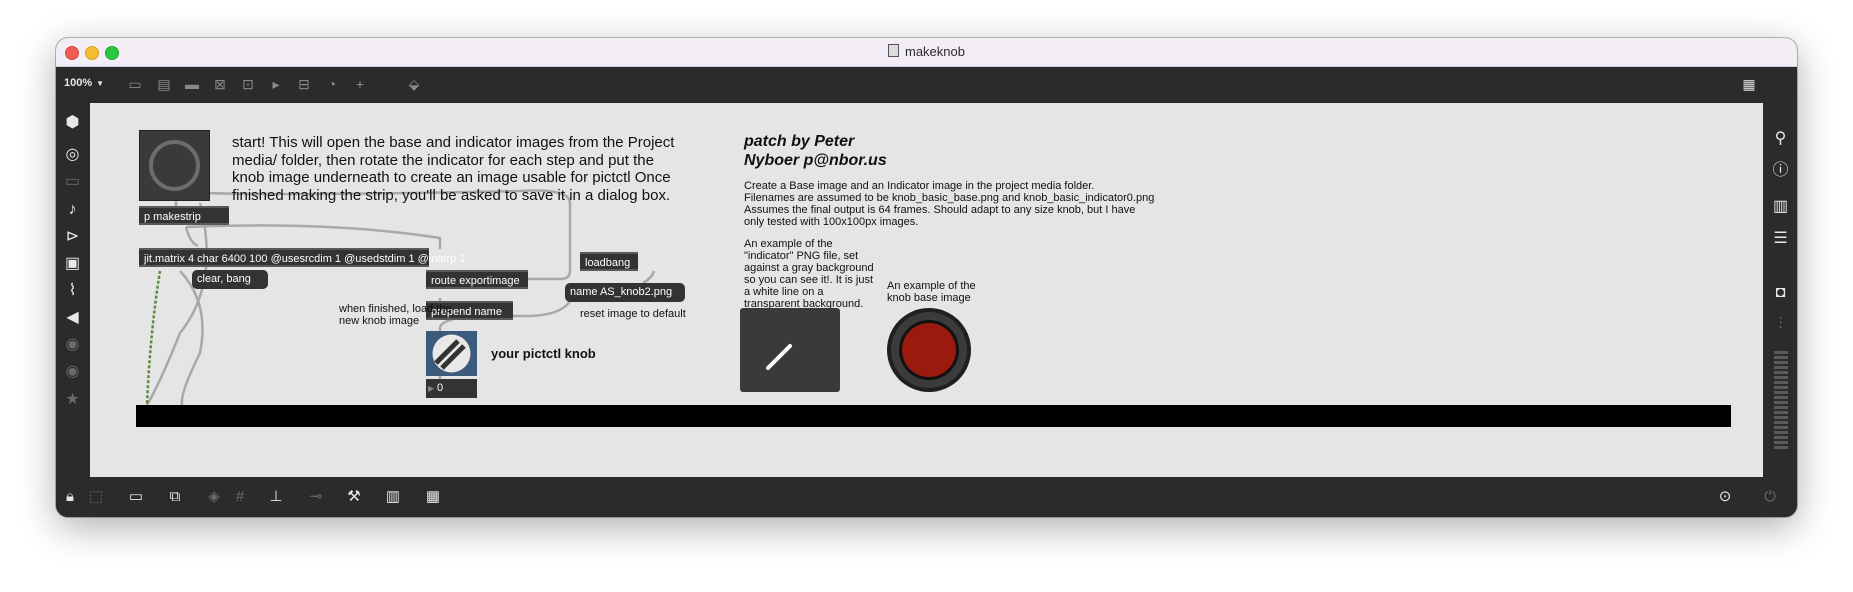  Describe the element at coordinates (72, 209) in the screenshot. I see `audio-icon: ♪` at that location.